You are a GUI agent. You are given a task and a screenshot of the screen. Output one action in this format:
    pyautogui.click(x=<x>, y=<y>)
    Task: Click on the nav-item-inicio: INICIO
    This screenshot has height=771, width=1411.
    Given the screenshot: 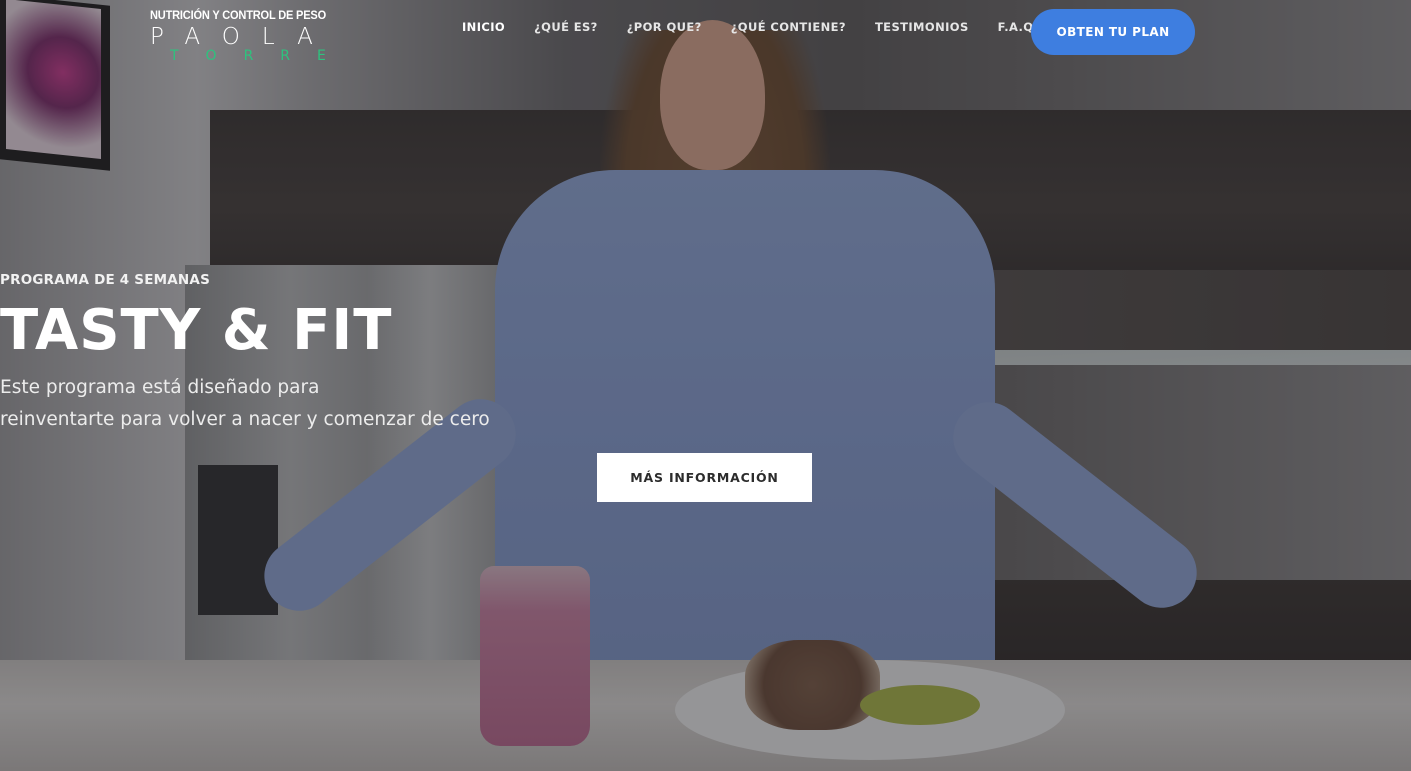 What is the action you would take?
    pyautogui.click(x=483, y=27)
    